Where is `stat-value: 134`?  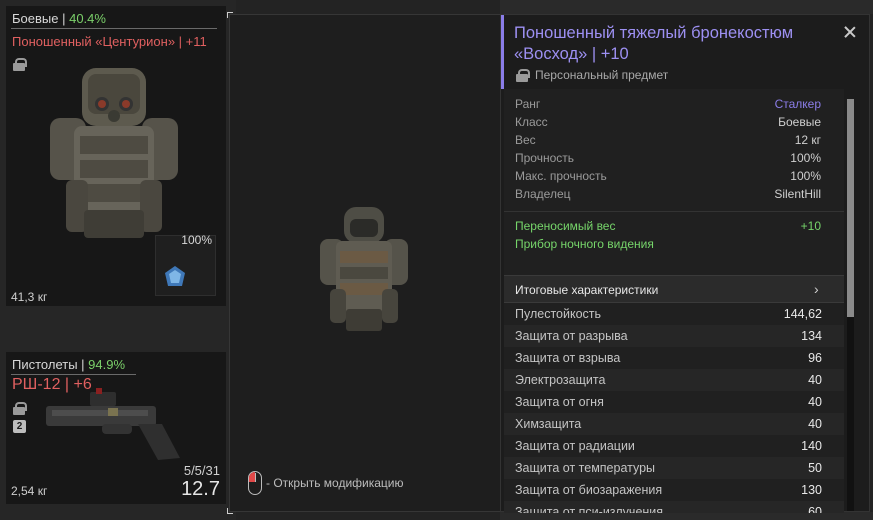 stat-value: 134 is located at coordinates (811, 336).